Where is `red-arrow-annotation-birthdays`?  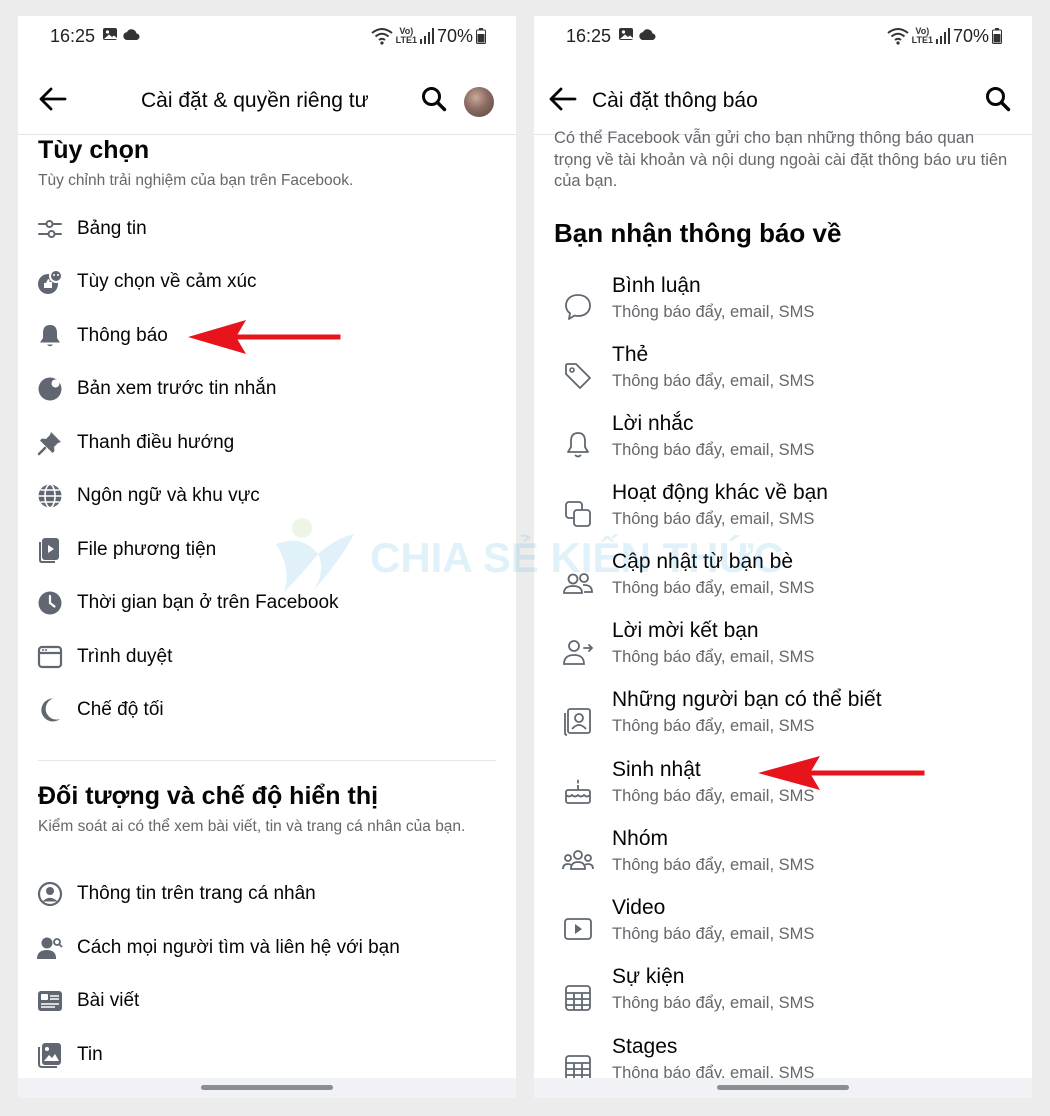 red-arrow-annotation-birthdays is located at coordinates (841, 773).